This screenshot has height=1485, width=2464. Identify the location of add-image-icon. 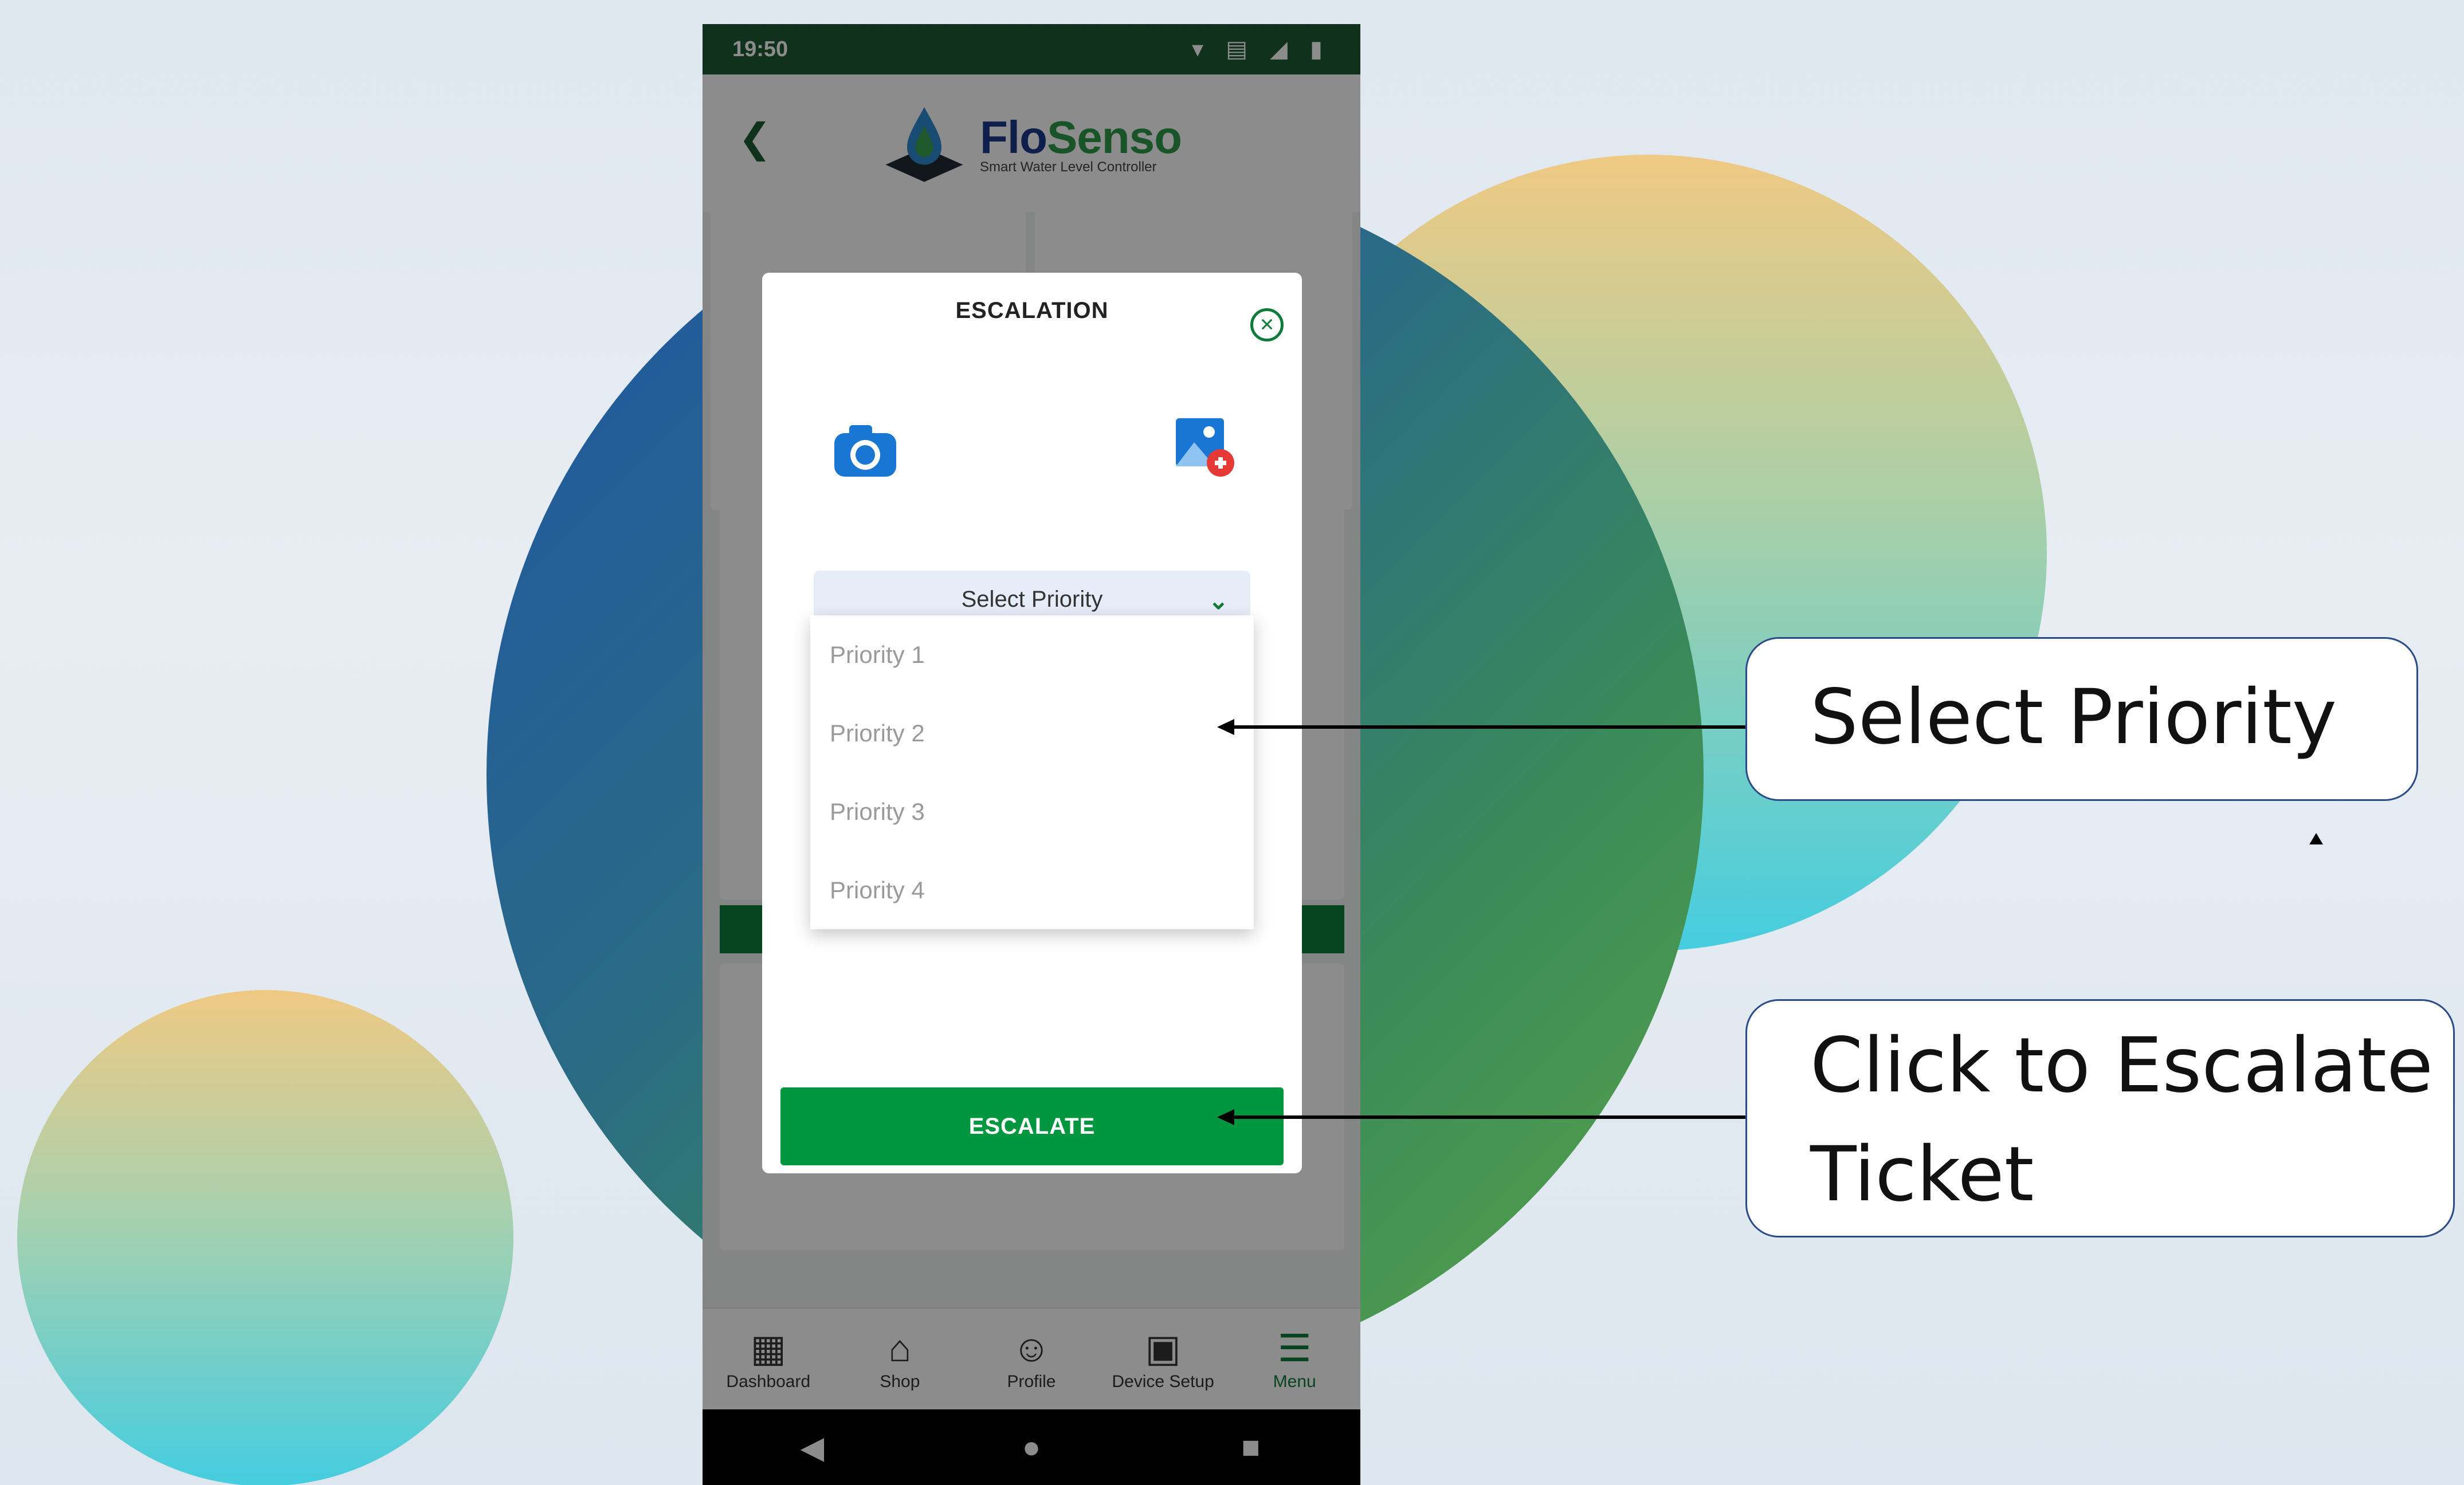
(1205, 447).